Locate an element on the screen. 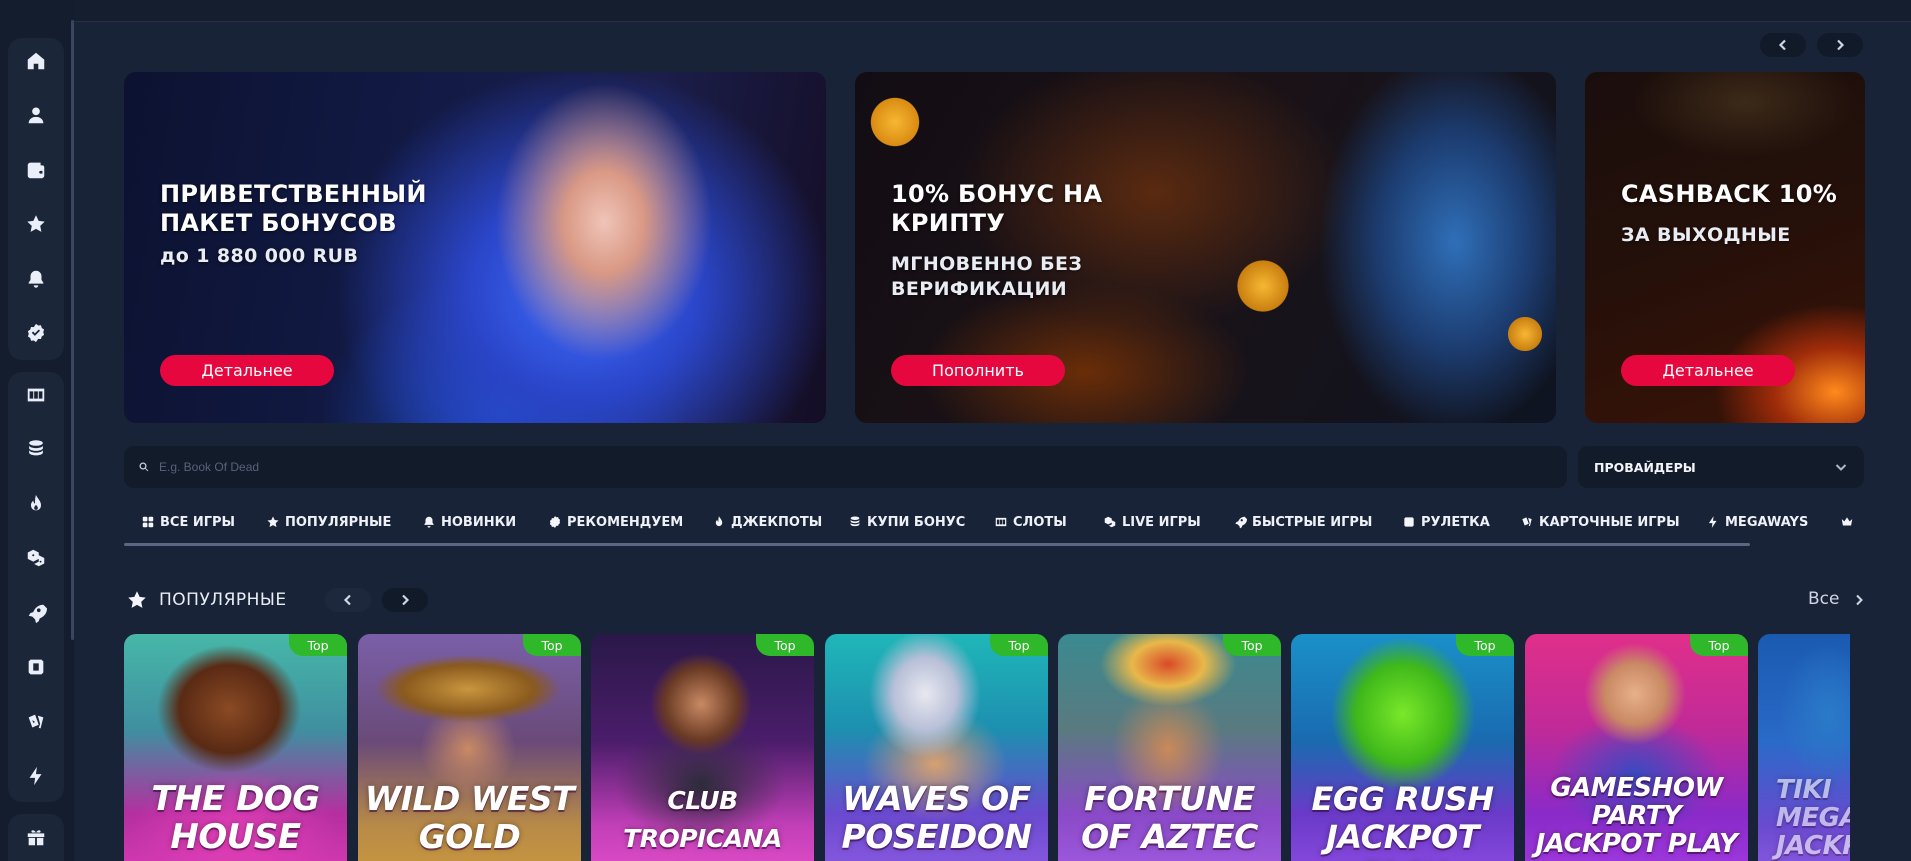  chevron-down-icon is located at coordinates (1841, 467).